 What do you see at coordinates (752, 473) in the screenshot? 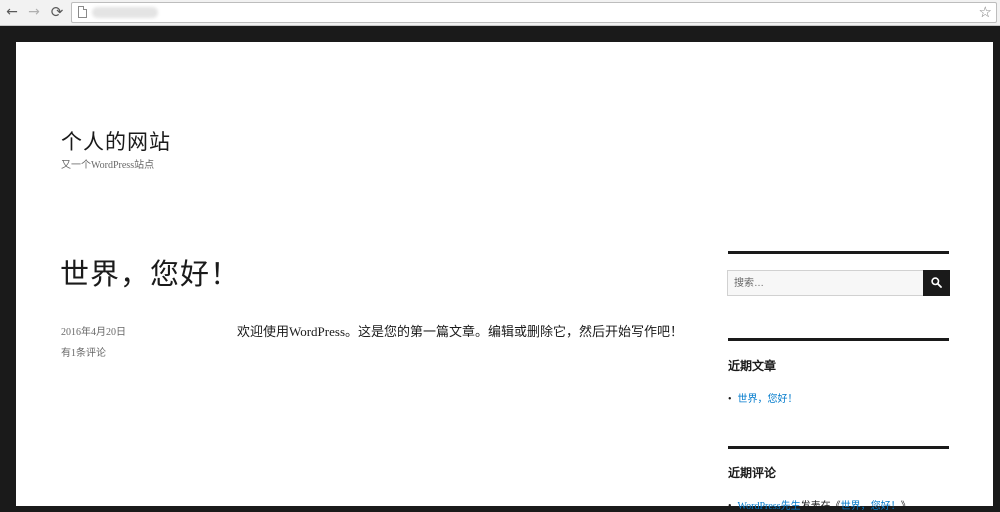
I see `recent-comments-title: 近期评论` at bounding box center [752, 473].